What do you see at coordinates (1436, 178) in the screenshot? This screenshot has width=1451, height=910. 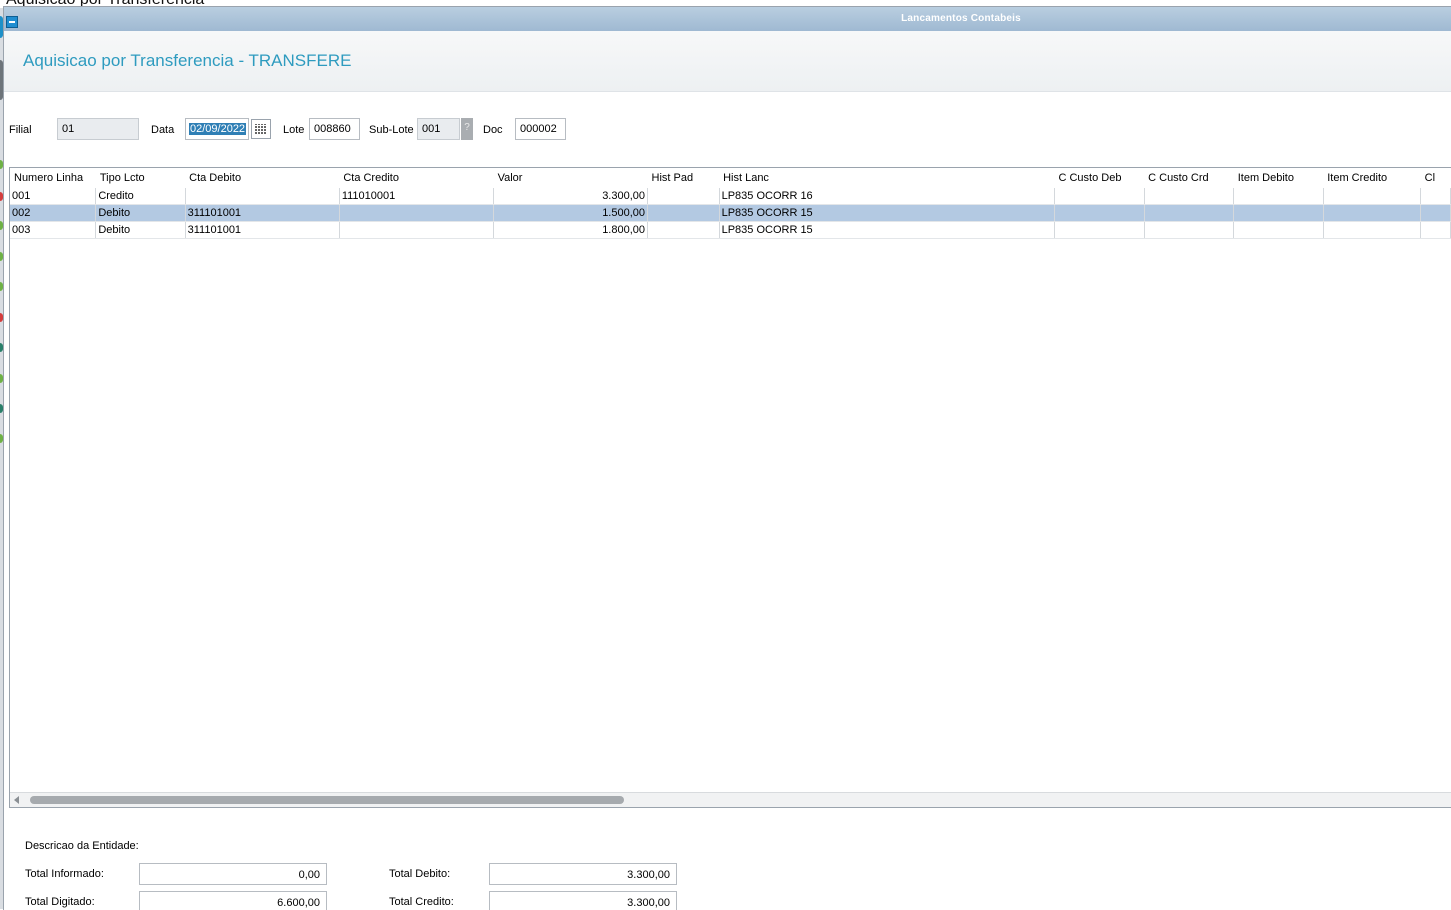 I see `column-header: Cl` at bounding box center [1436, 178].